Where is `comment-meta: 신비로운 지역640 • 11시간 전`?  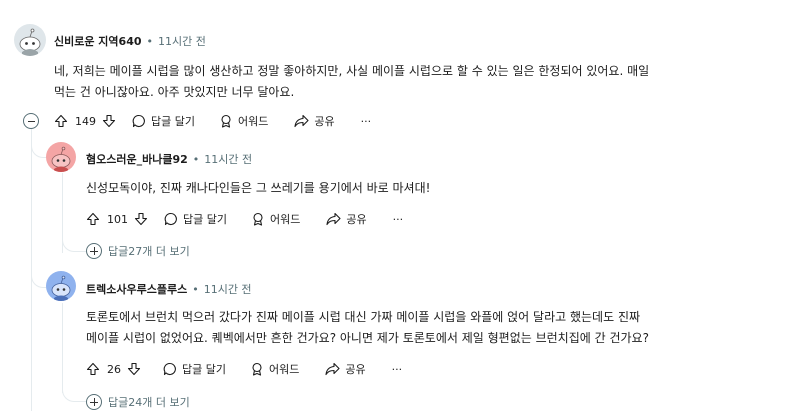 comment-meta: 신비로운 지역640 • 11시간 전 is located at coordinates (130, 41).